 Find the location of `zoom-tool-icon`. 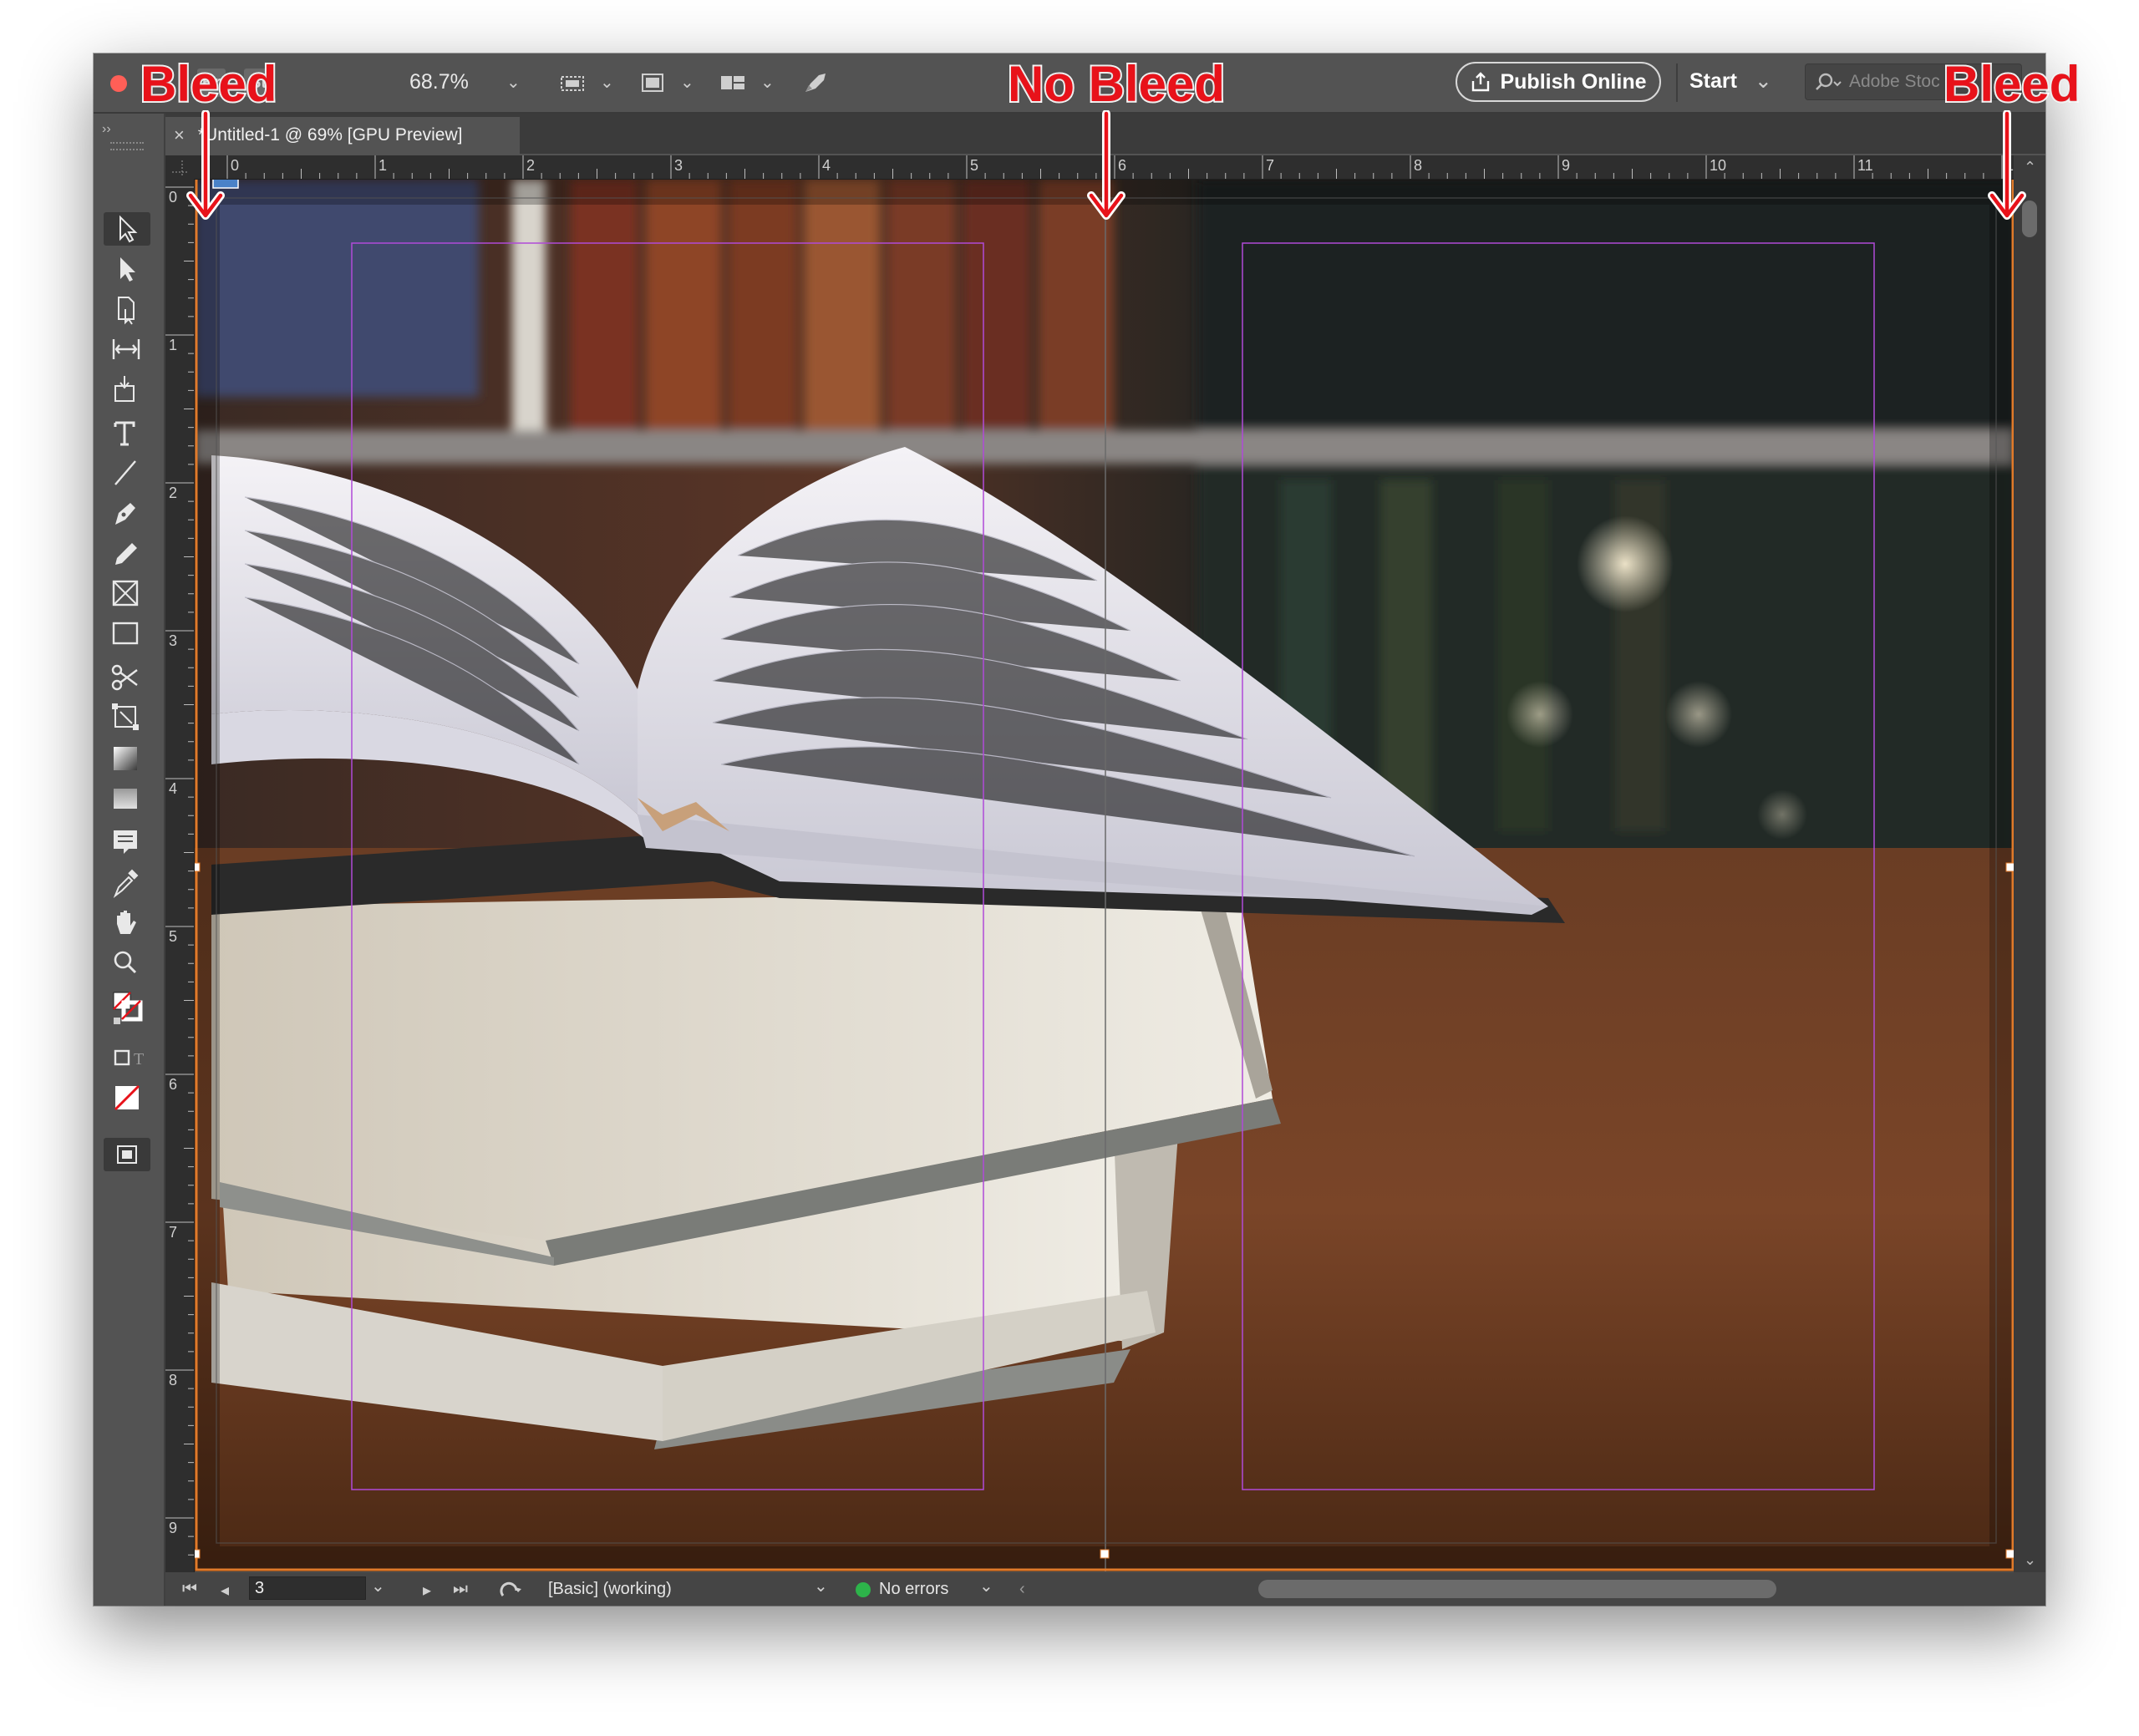

zoom-tool-icon is located at coordinates (127, 963).